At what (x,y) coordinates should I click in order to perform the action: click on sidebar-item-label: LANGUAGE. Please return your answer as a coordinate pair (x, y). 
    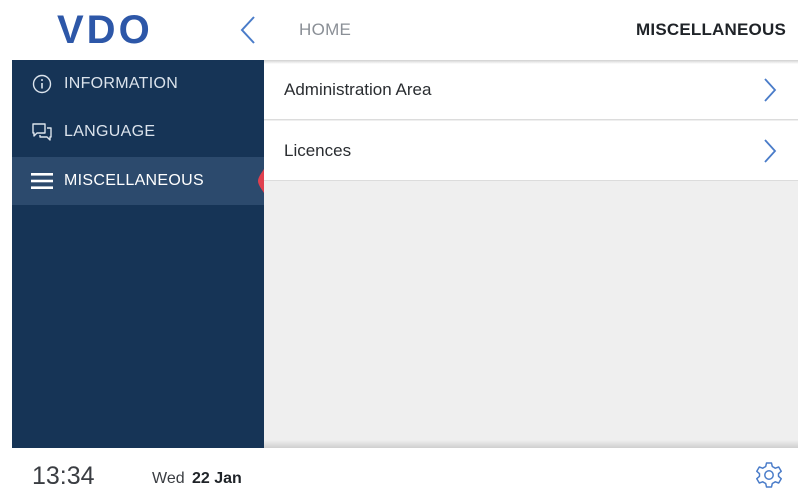
    Looking at the image, I should click on (110, 131).